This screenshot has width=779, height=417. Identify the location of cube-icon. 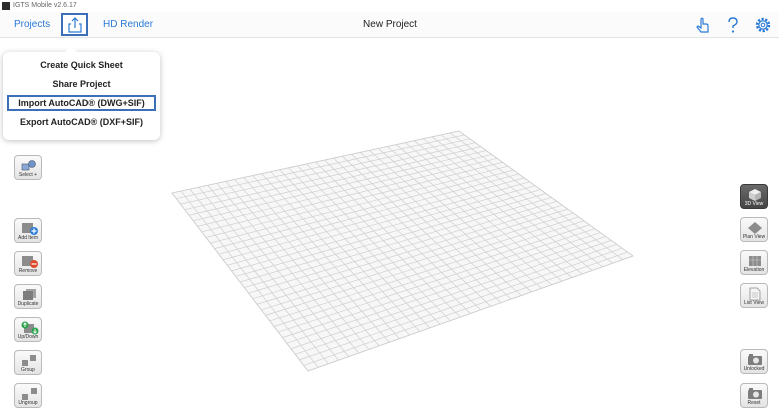
(755, 195).